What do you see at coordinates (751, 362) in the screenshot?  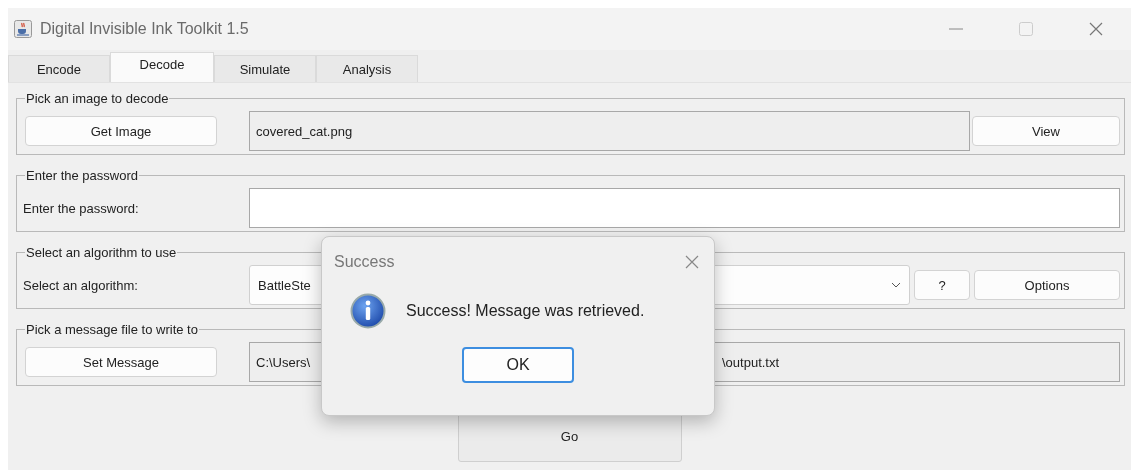 I see `field-text: \output.txt` at bounding box center [751, 362].